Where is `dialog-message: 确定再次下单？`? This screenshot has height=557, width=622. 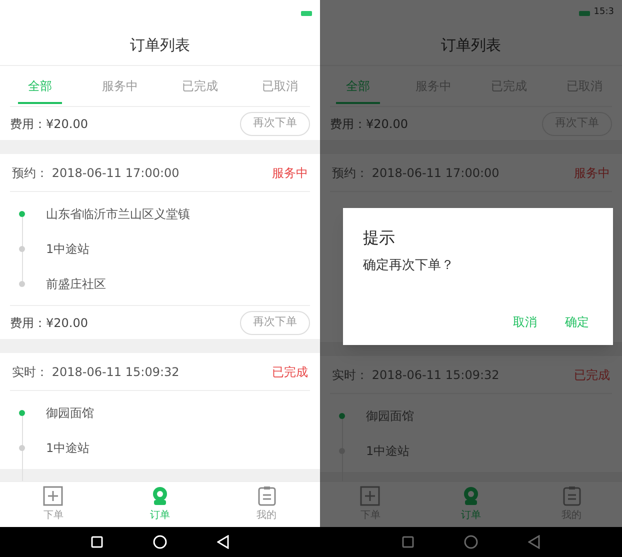 dialog-message: 确定再次下单？ is located at coordinates (409, 266).